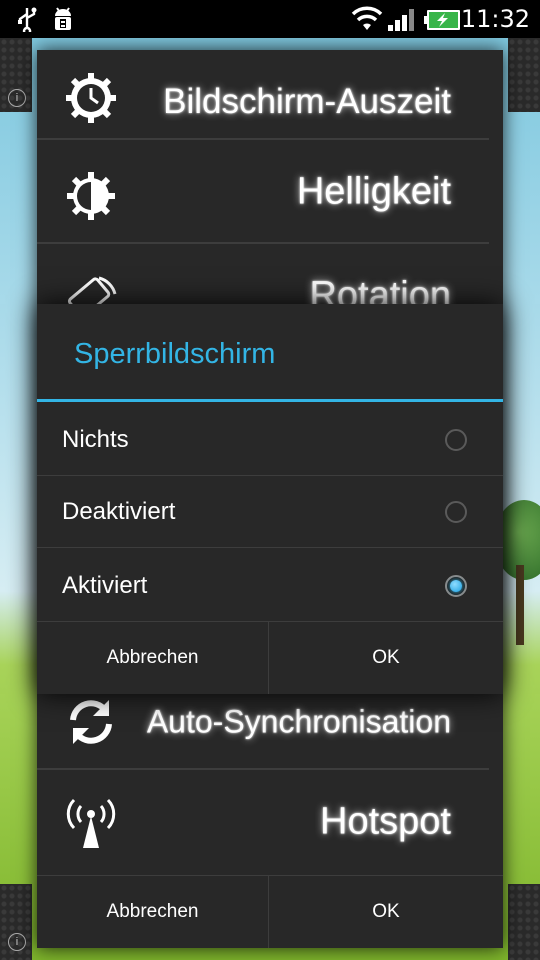 The width and height of the screenshot is (540, 960). I want to click on battery-charging-icon, so click(442, 20).